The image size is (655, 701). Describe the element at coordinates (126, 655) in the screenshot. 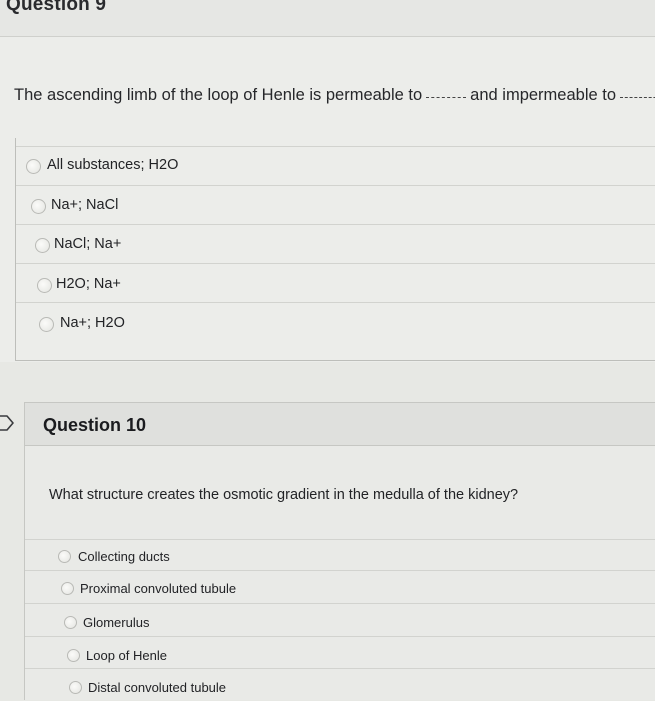

I see `answer-label: Loop of Henle` at that location.